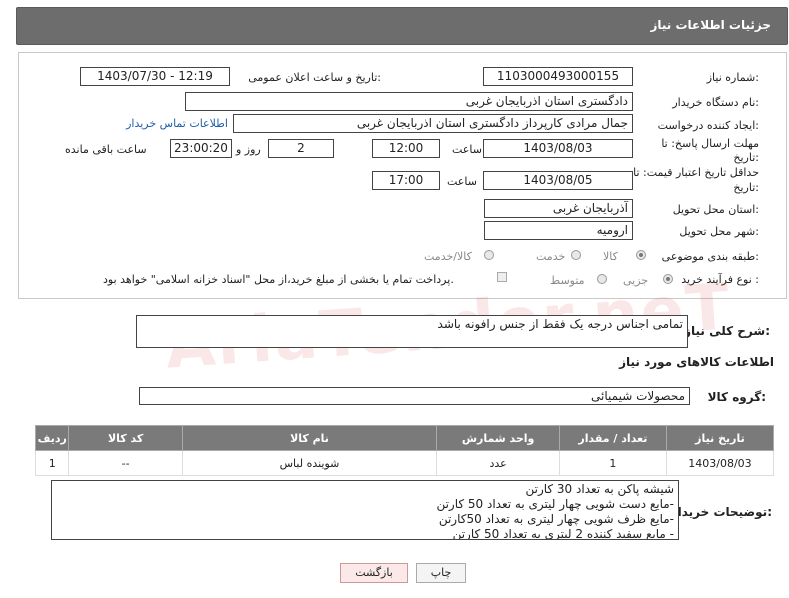 The image size is (789, 598). I want to click on print-button: چاپ, so click(441, 573).